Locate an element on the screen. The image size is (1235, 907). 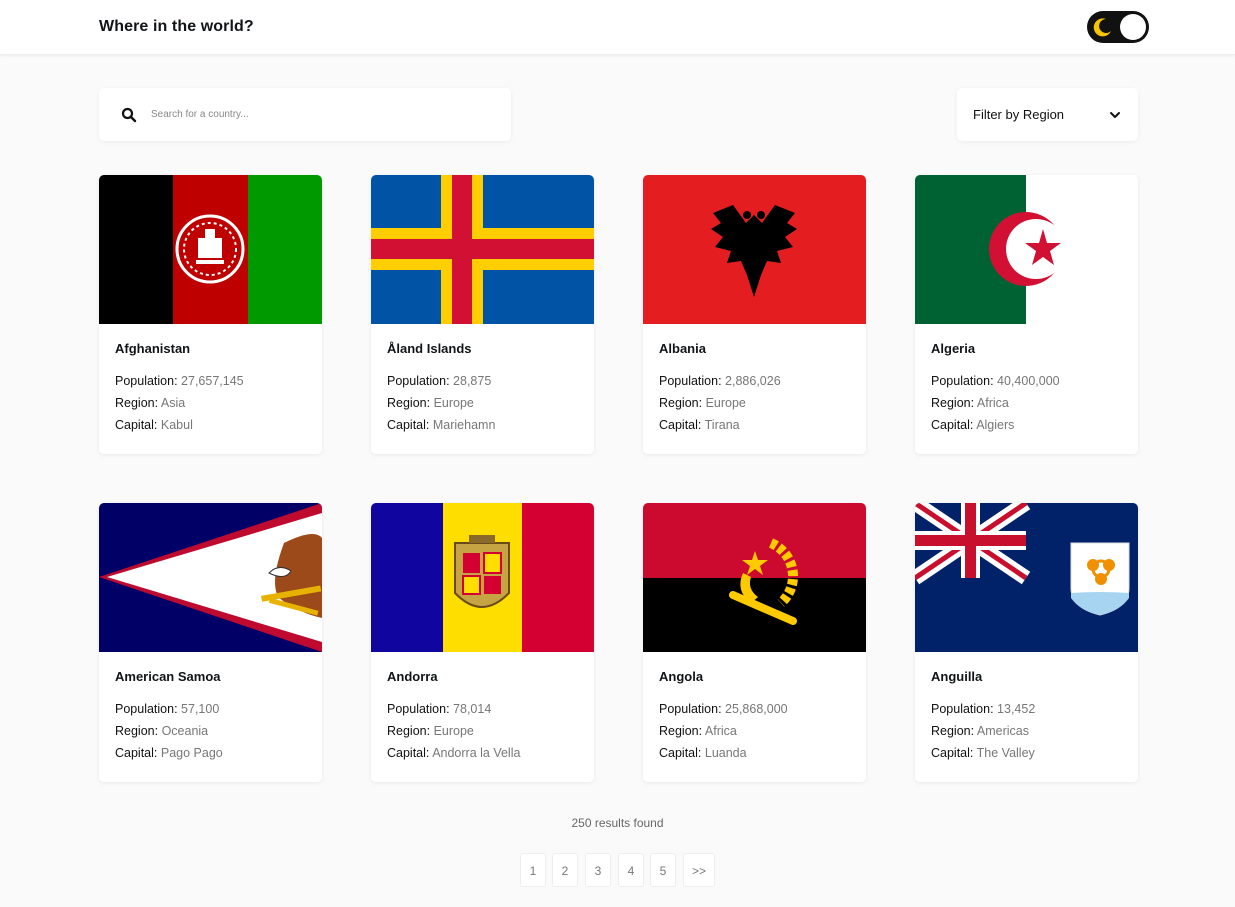
flag-american-samoa-icon is located at coordinates (210, 577).